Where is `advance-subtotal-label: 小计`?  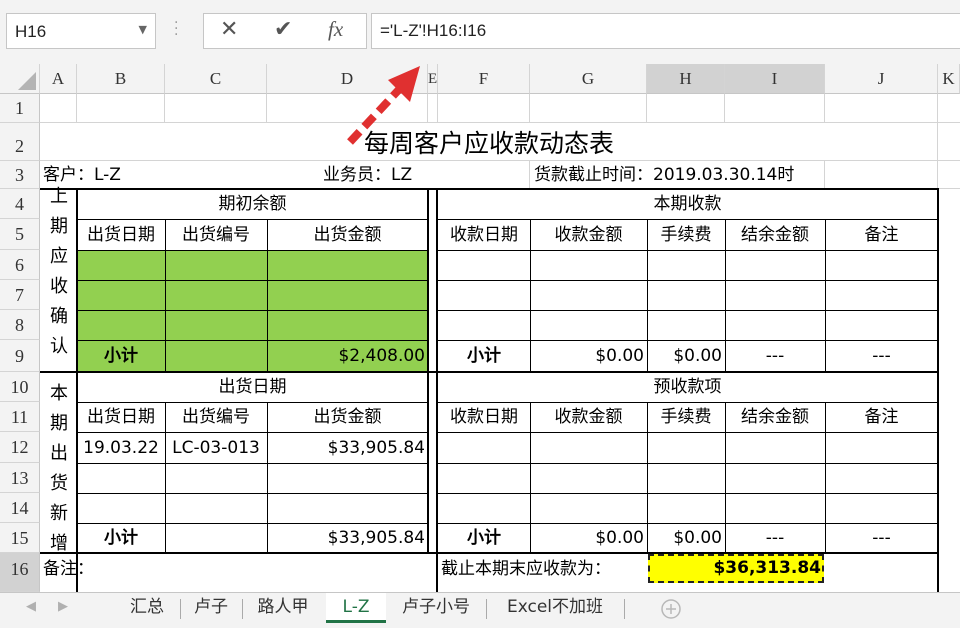 advance-subtotal-label: 小计 is located at coordinates (484, 538).